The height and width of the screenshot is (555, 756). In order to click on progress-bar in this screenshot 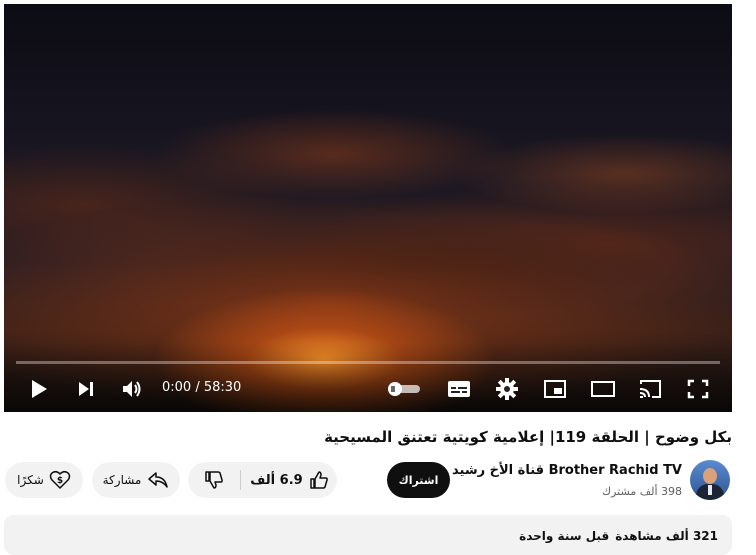, I will do `click(368, 362)`.